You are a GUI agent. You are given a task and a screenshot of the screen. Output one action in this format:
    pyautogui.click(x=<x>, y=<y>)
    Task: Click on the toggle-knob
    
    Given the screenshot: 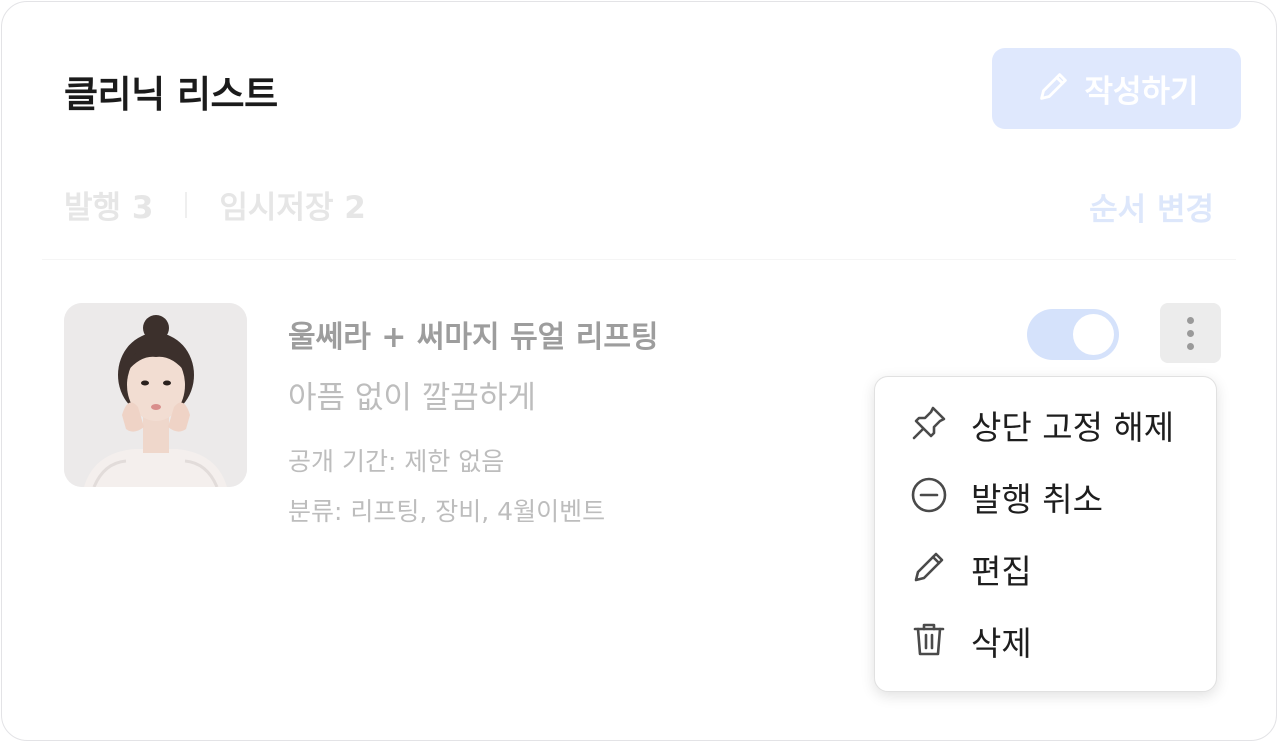 What is the action you would take?
    pyautogui.click(x=1093, y=334)
    